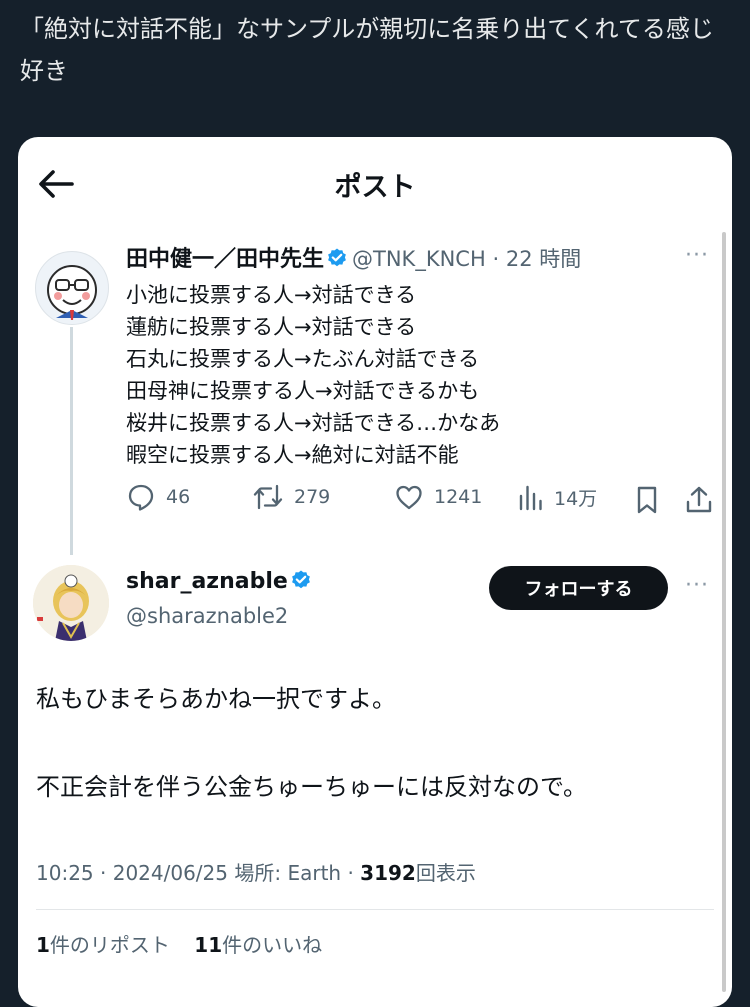 This screenshot has width=750, height=1007. What do you see at coordinates (141, 497) in the screenshot?
I see `reply-bubble-icon` at bounding box center [141, 497].